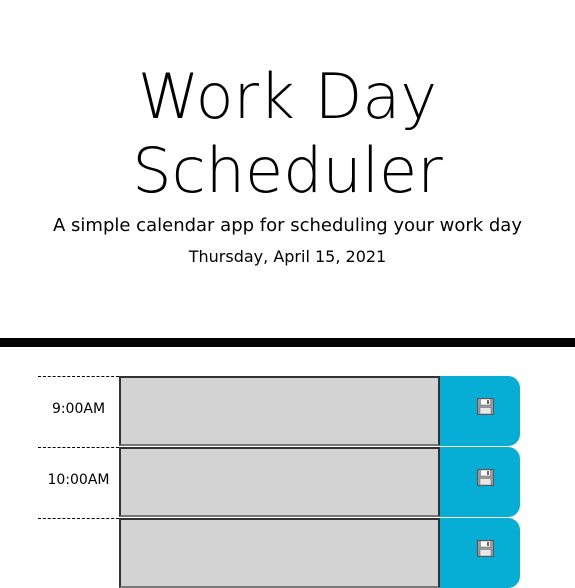 This screenshot has width=575, height=588. I want to click on page-title-line-2: Scheduler, so click(287, 170).